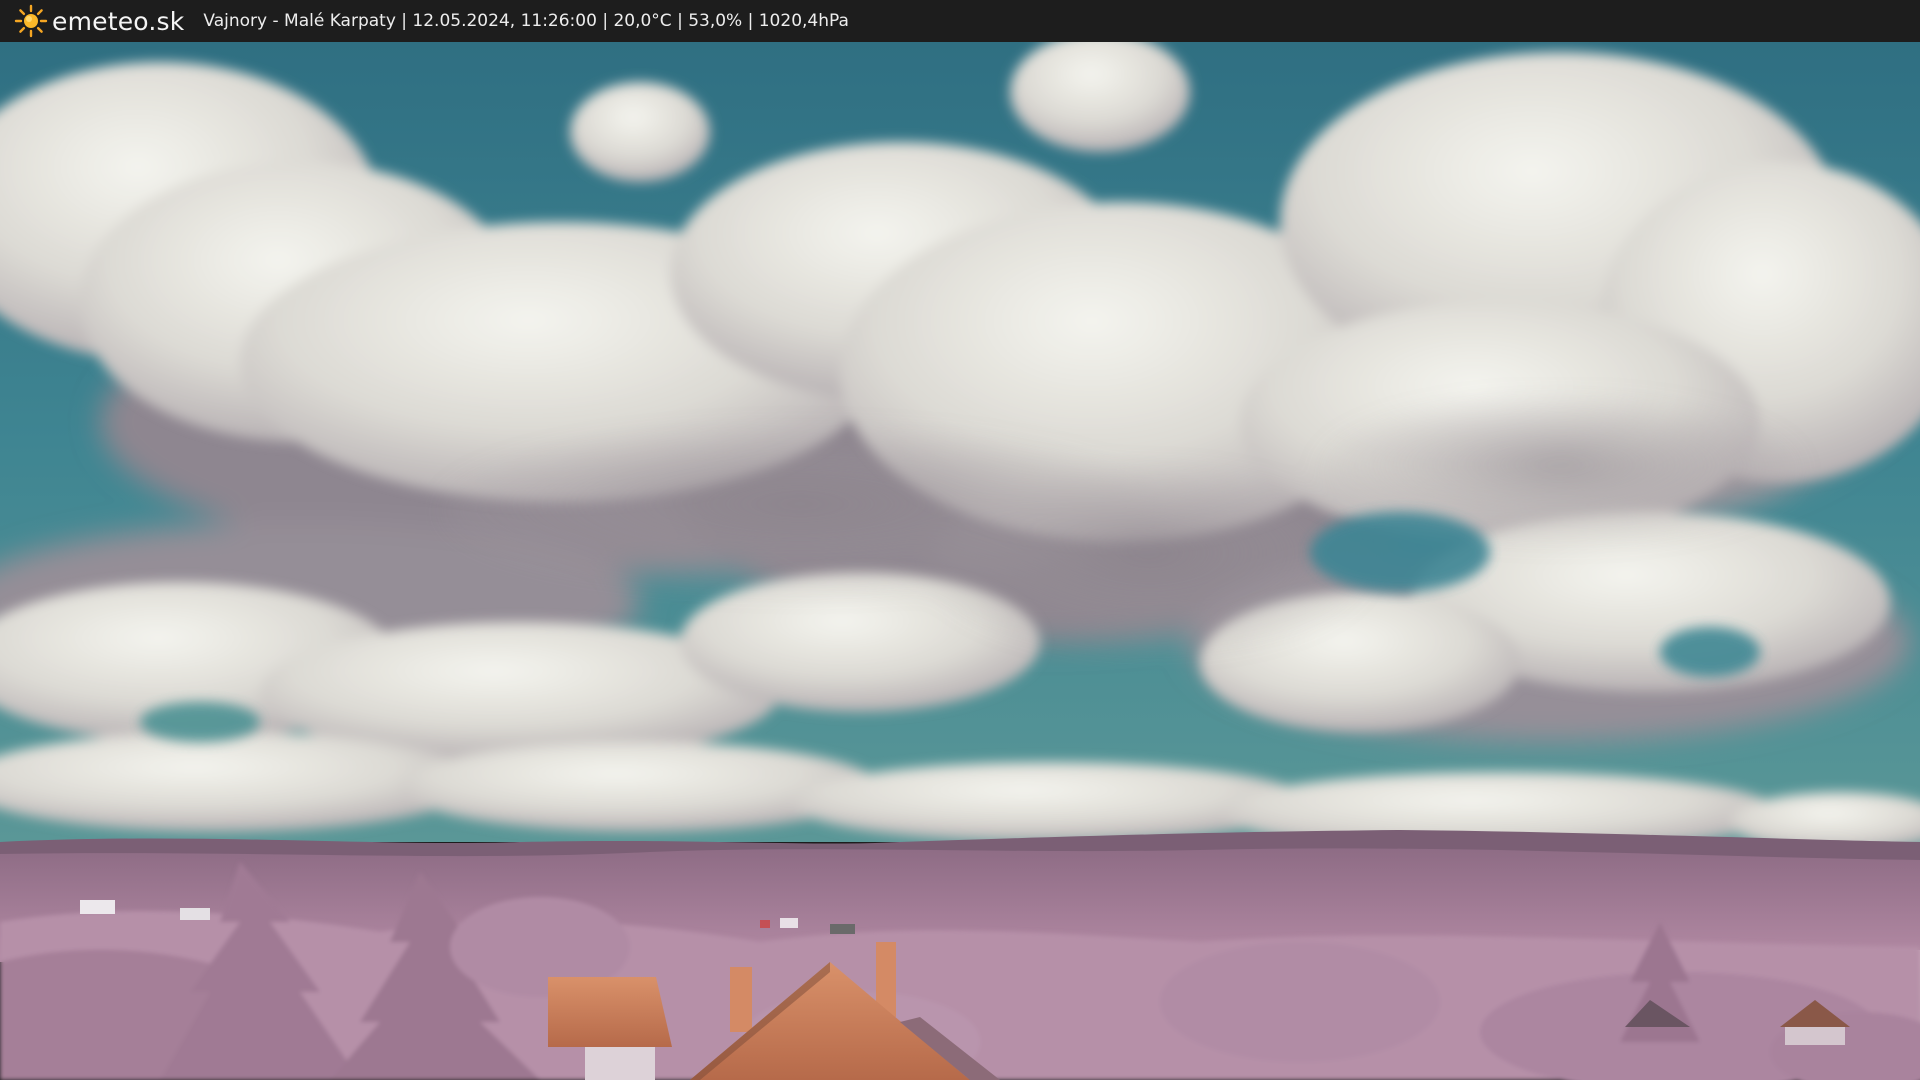 This screenshot has width=1920, height=1080. I want to click on sun-icon, so click(31, 21).